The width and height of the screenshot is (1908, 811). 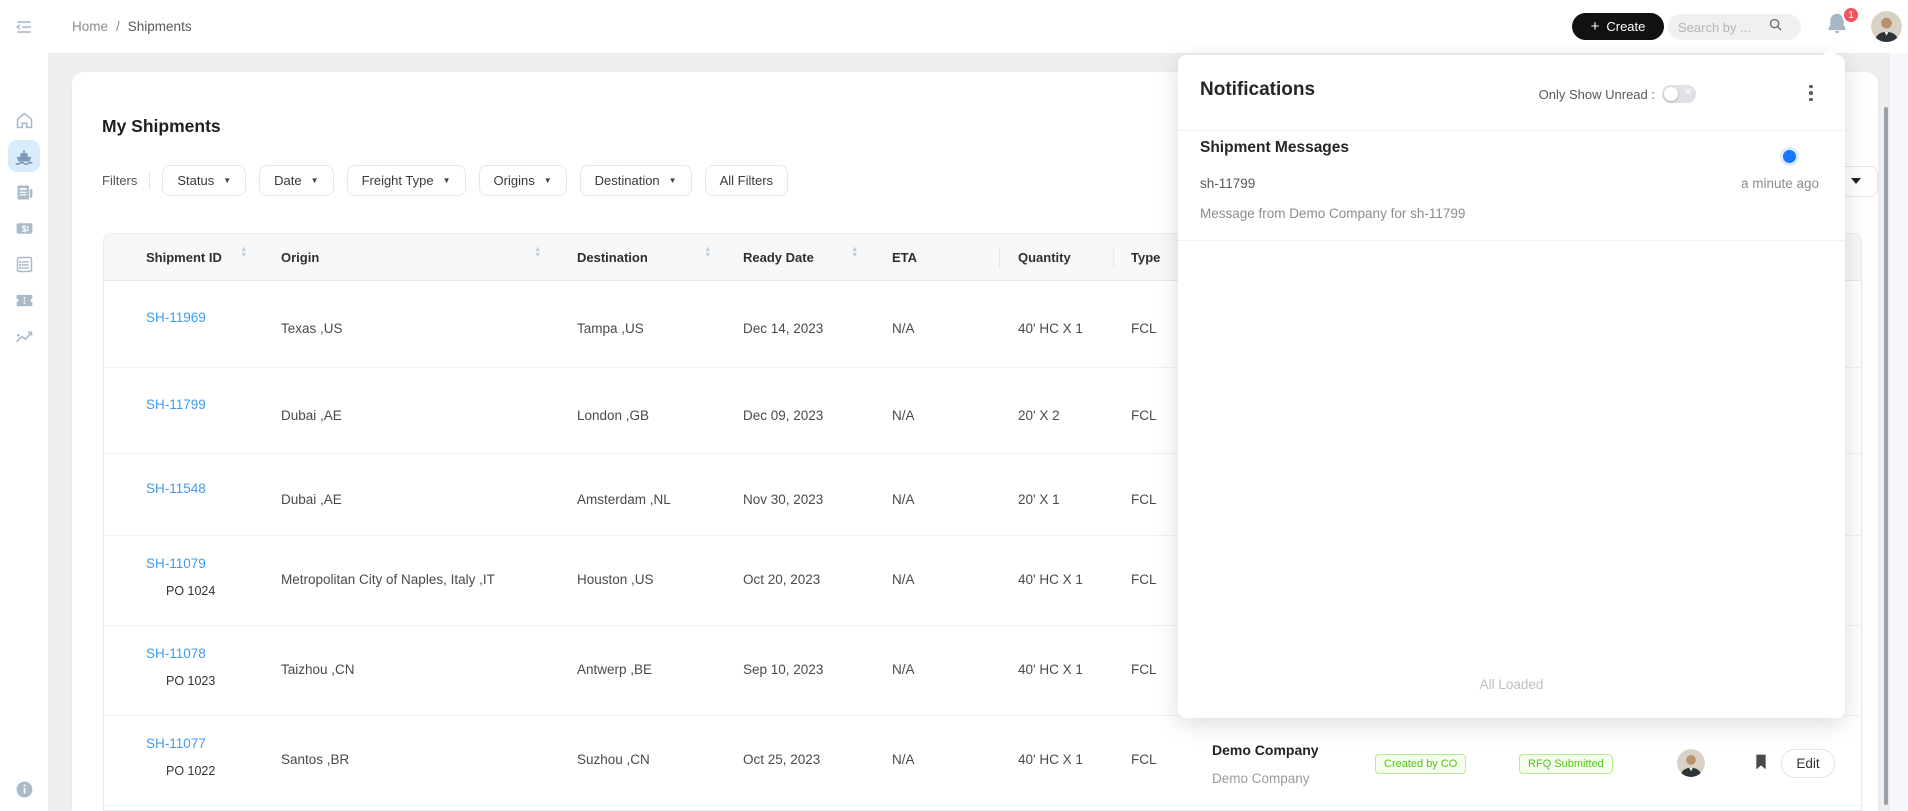 What do you see at coordinates (24, 264) in the screenshot?
I see `orders-list-icon` at bounding box center [24, 264].